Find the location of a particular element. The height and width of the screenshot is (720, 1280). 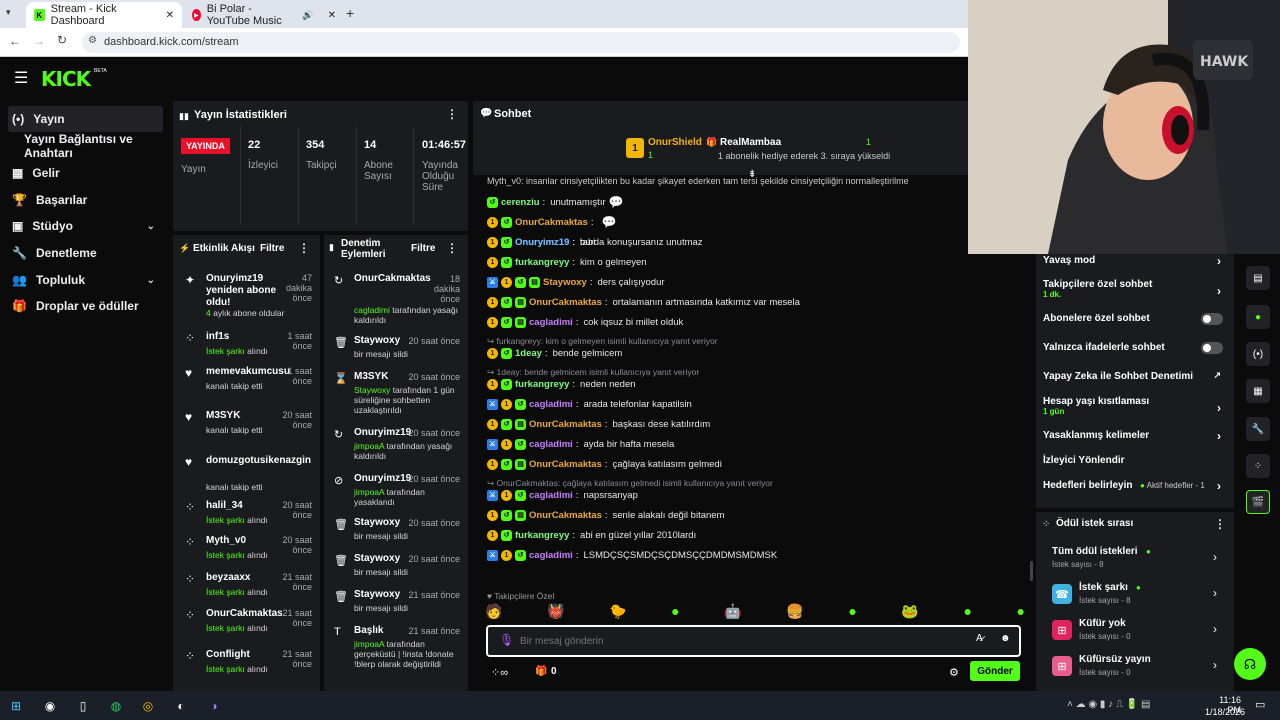

emote-icon: 🤖 is located at coordinates (732, 613).